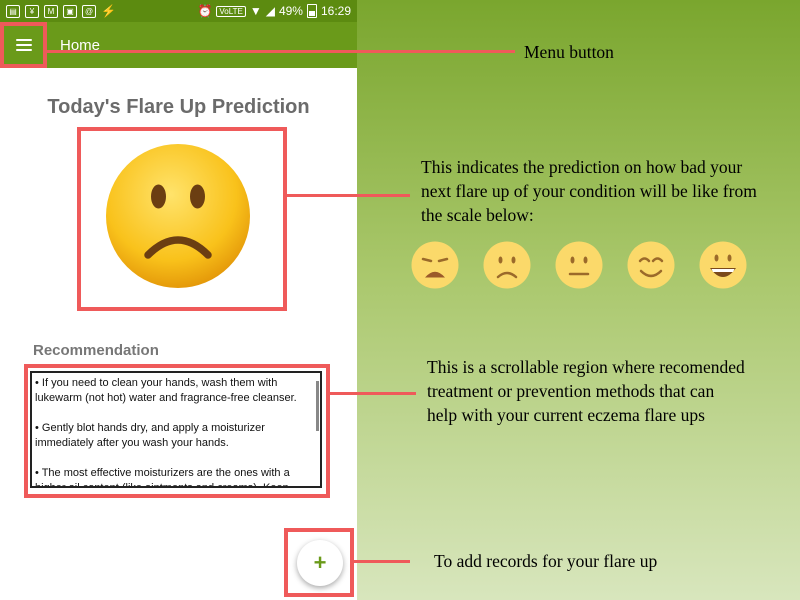 The height and width of the screenshot is (600, 800). What do you see at coordinates (32, 11) in the screenshot?
I see `shopping-icon: ¥` at bounding box center [32, 11].